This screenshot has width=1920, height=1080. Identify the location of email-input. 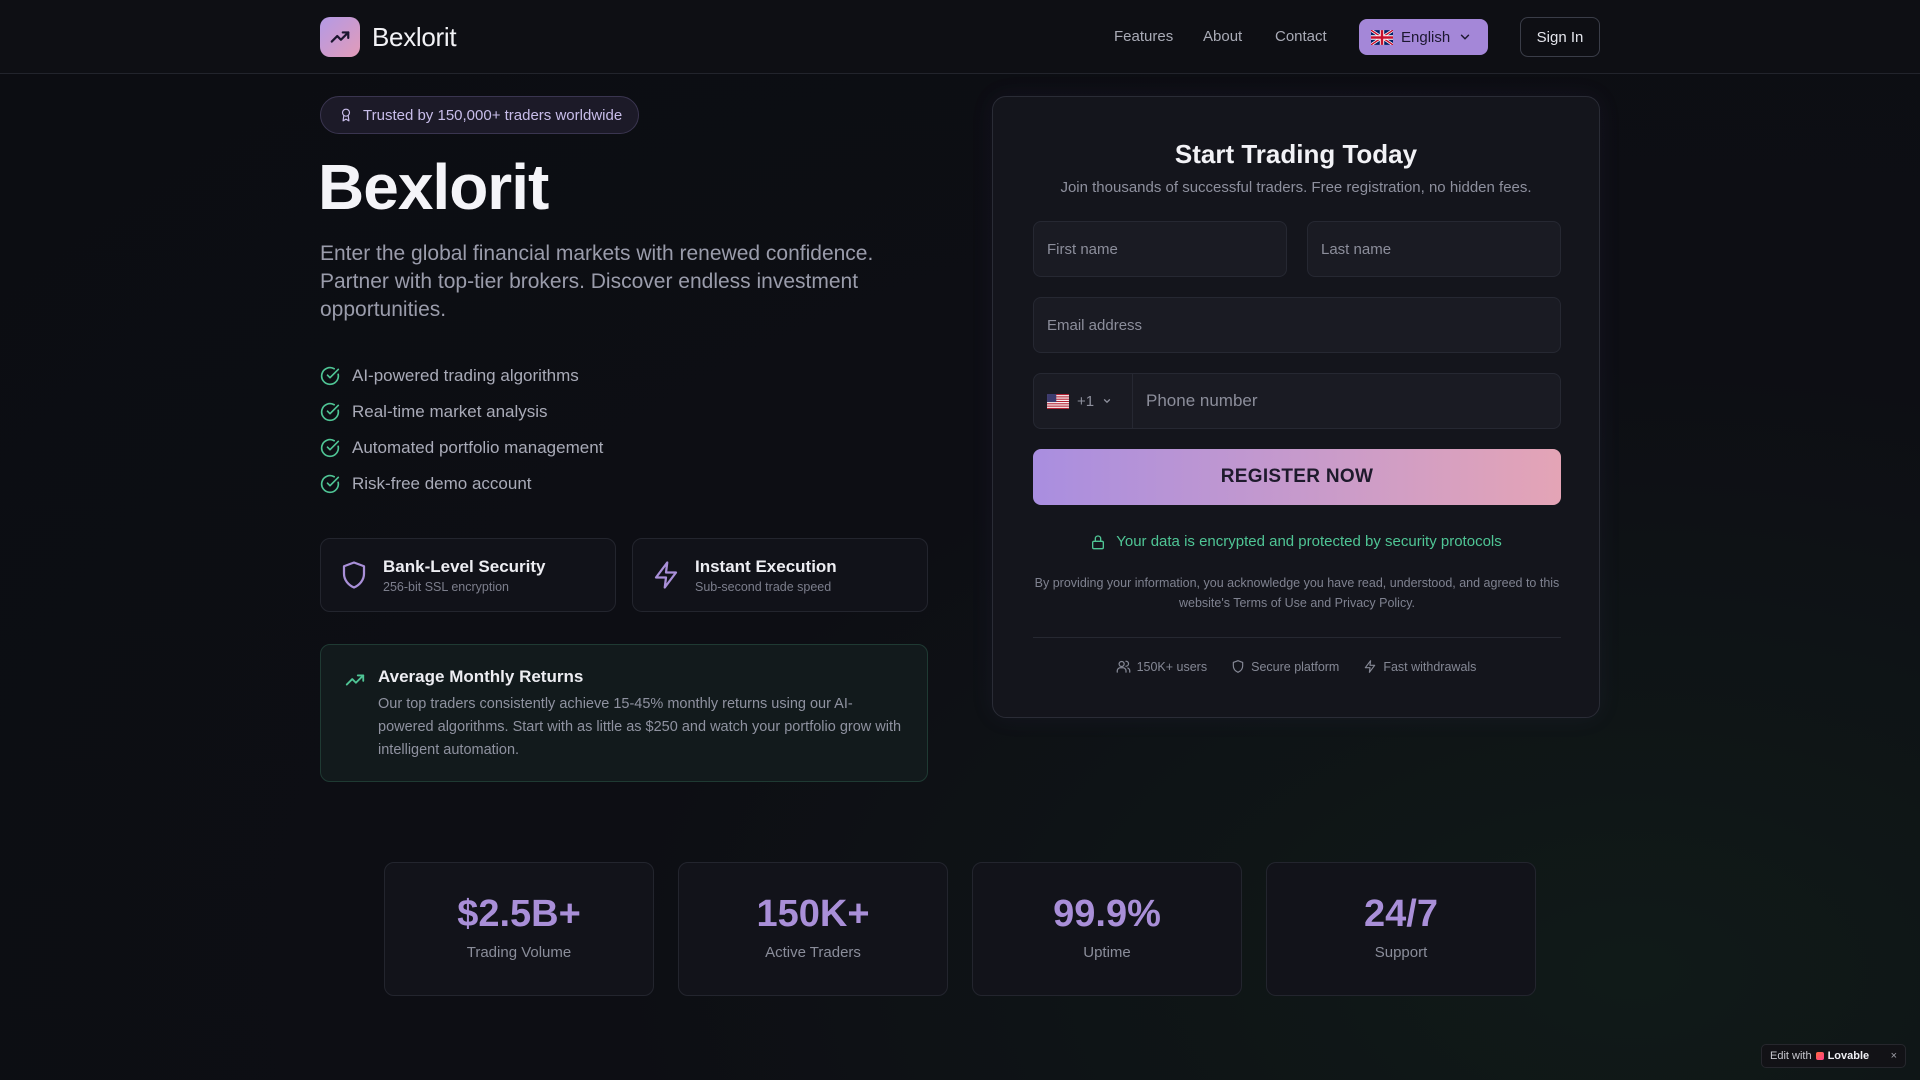
(1303, 325).